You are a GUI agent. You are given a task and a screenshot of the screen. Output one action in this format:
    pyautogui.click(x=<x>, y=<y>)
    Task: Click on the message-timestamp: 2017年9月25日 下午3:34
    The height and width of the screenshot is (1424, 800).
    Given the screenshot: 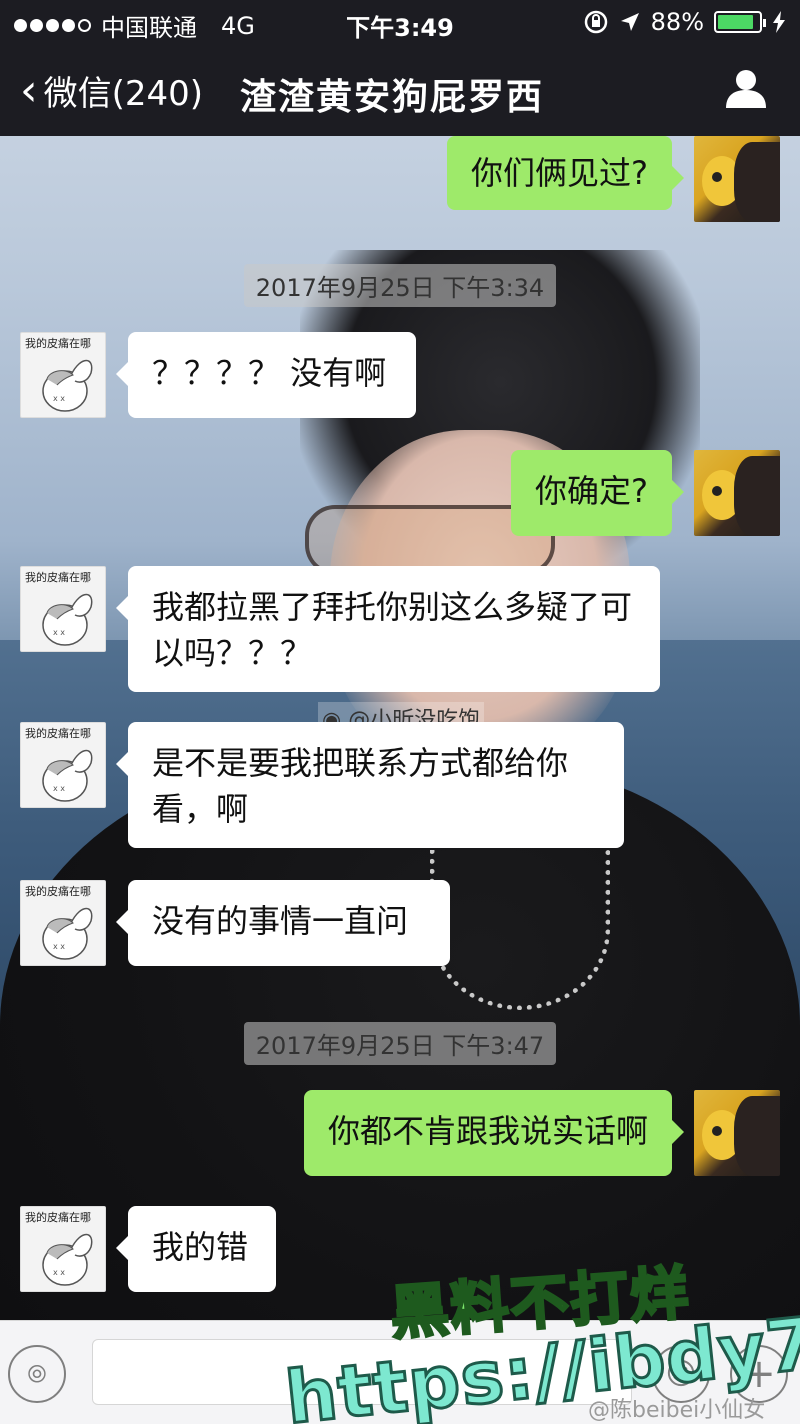 What is the action you would take?
    pyautogui.click(x=400, y=285)
    